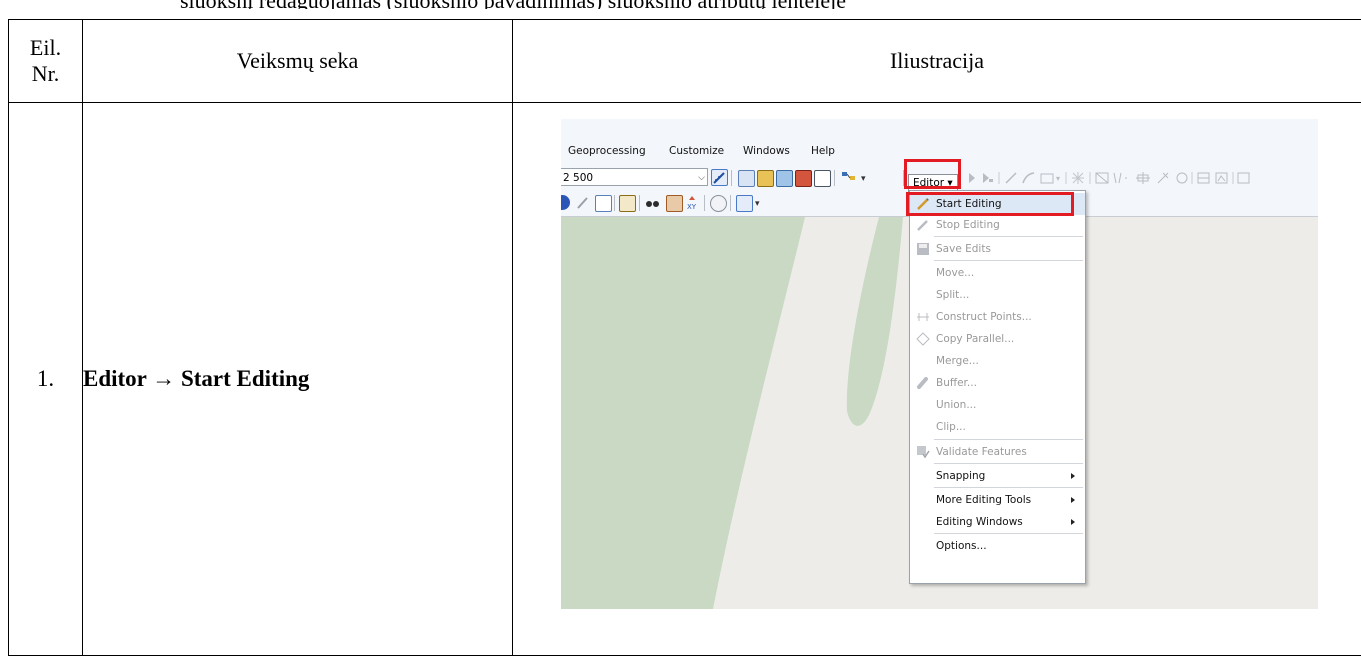 The image size is (1361, 656). Describe the element at coordinates (298, 61) in the screenshot. I see `header-steps: Veiksmų seka` at that location.